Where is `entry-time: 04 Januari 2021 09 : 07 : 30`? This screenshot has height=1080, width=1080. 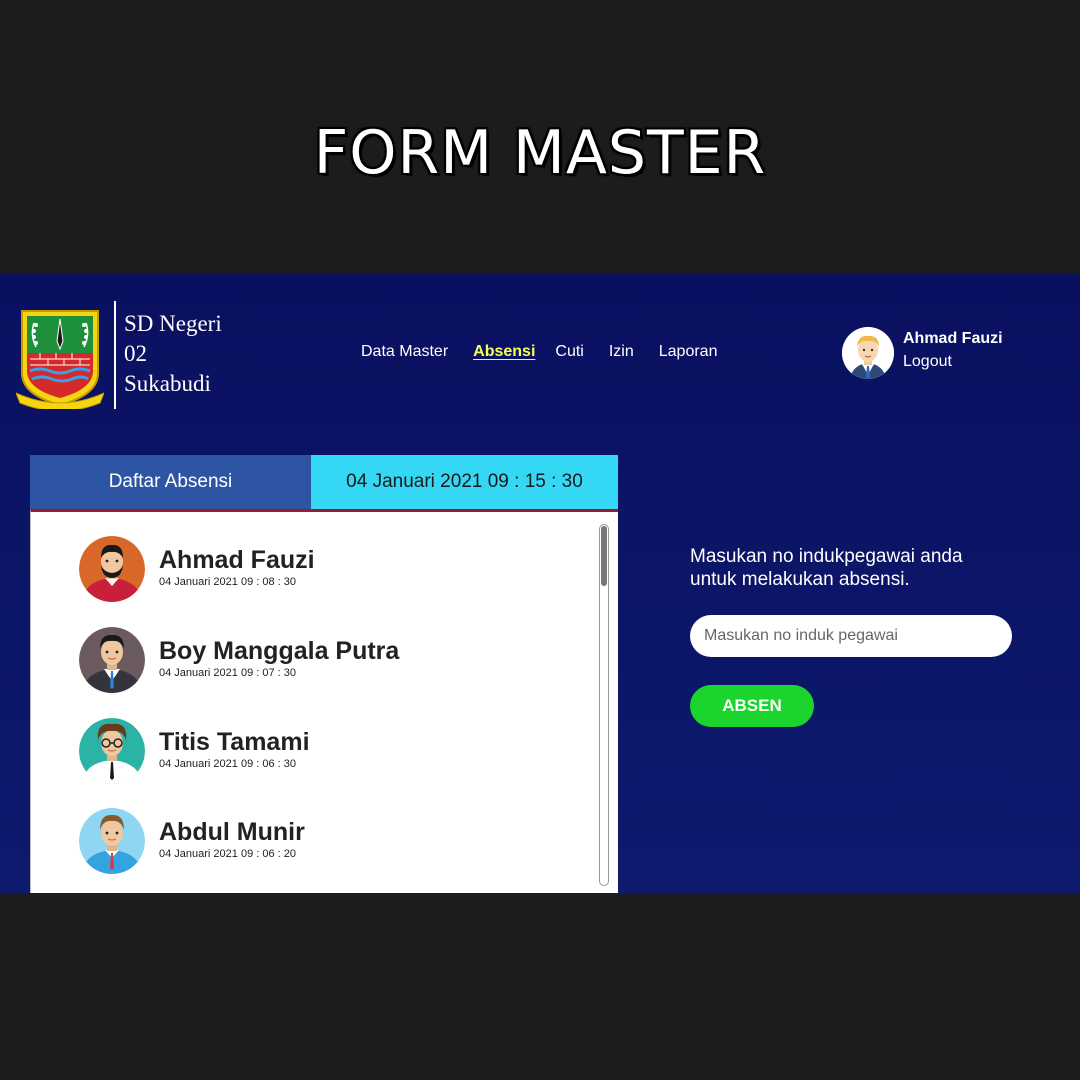
entry-time: 04 Januari 2021 09 : 07 : 30 is located at coordinates (227, 673).